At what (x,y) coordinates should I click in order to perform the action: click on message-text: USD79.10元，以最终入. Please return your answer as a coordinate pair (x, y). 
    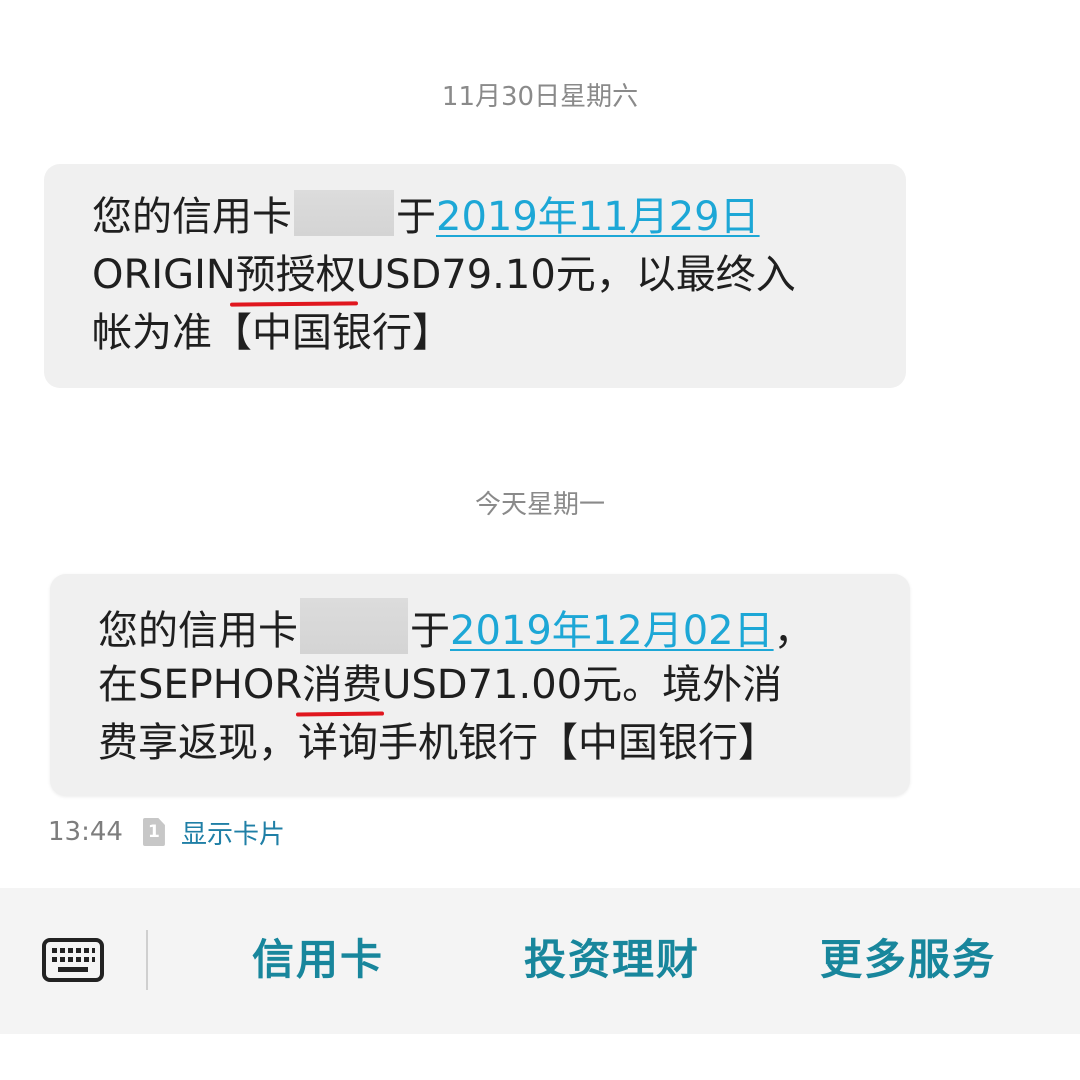
    Looking at the image, I should click on (575, 275).